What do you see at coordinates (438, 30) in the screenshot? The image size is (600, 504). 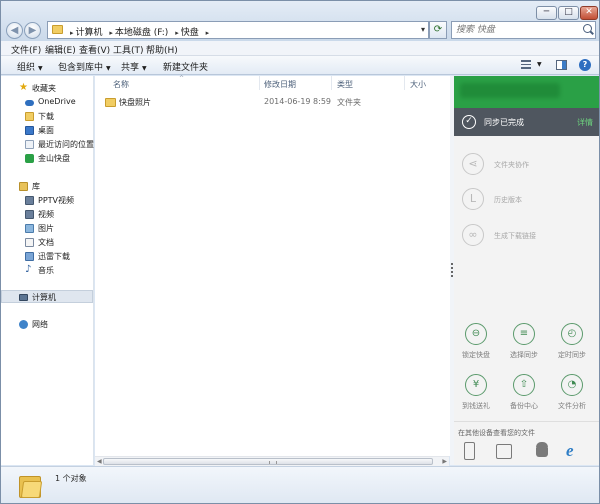 I see `refresh-button: ⟳` at bounding box center [438, 30].